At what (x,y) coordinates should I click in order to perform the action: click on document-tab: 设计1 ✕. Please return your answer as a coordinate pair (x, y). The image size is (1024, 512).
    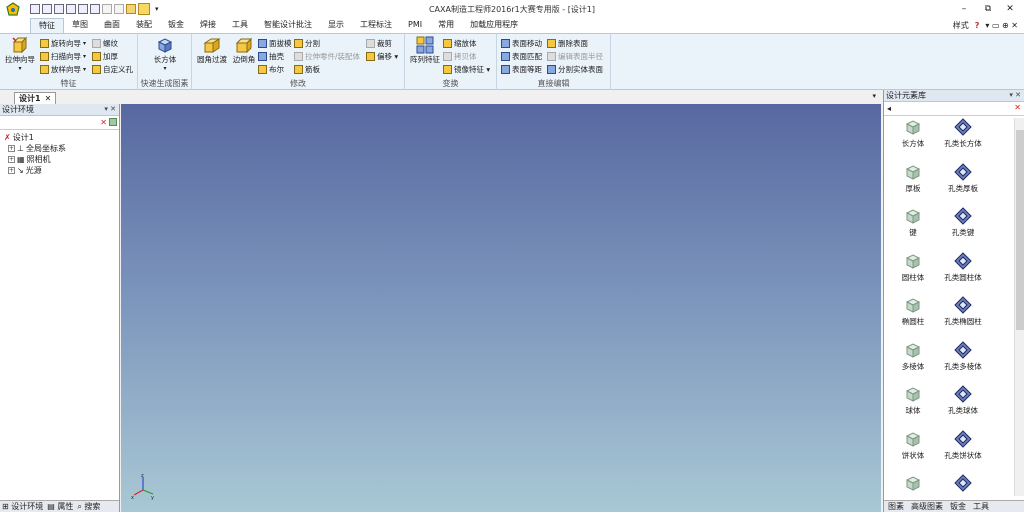
    Looking at the image, I should click on (35, 98).